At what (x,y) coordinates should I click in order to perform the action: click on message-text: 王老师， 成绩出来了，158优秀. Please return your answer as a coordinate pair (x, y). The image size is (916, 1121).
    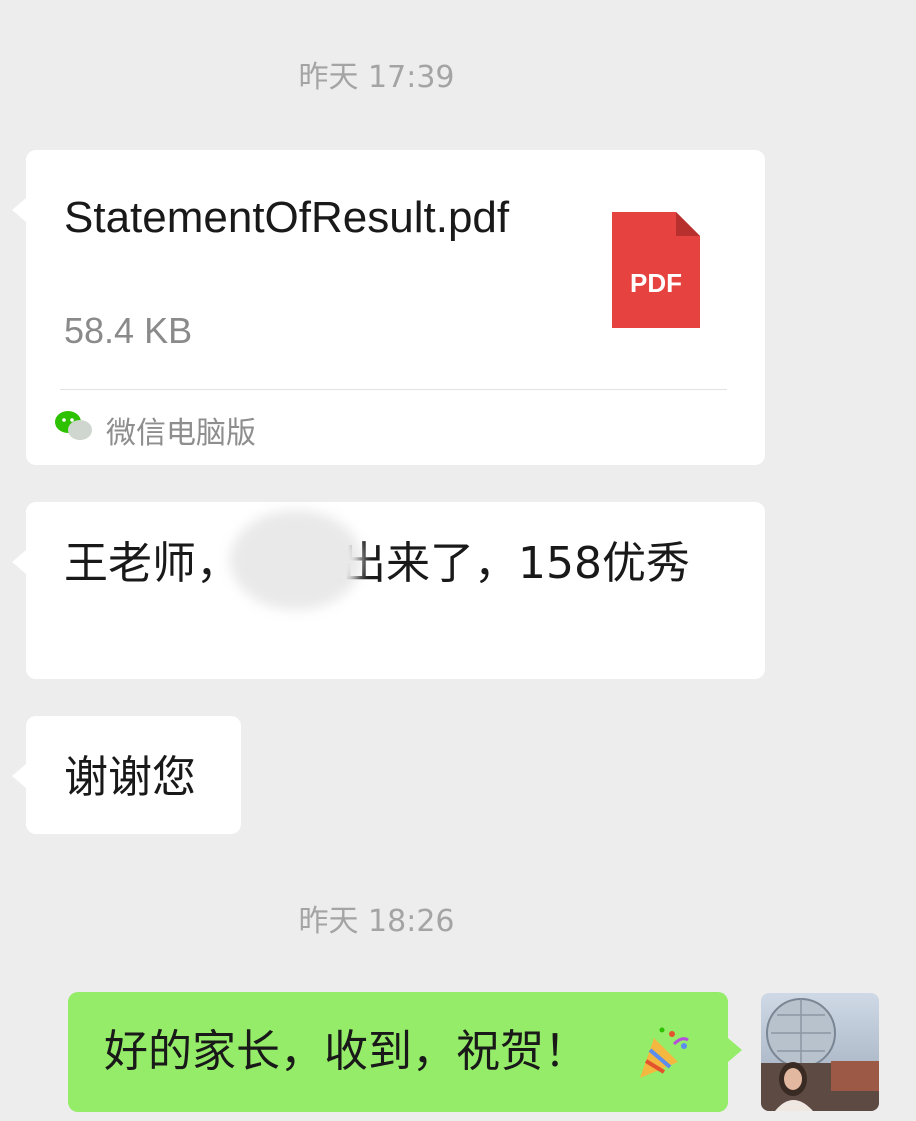
    Looking at the image, I should click on (377, 563).